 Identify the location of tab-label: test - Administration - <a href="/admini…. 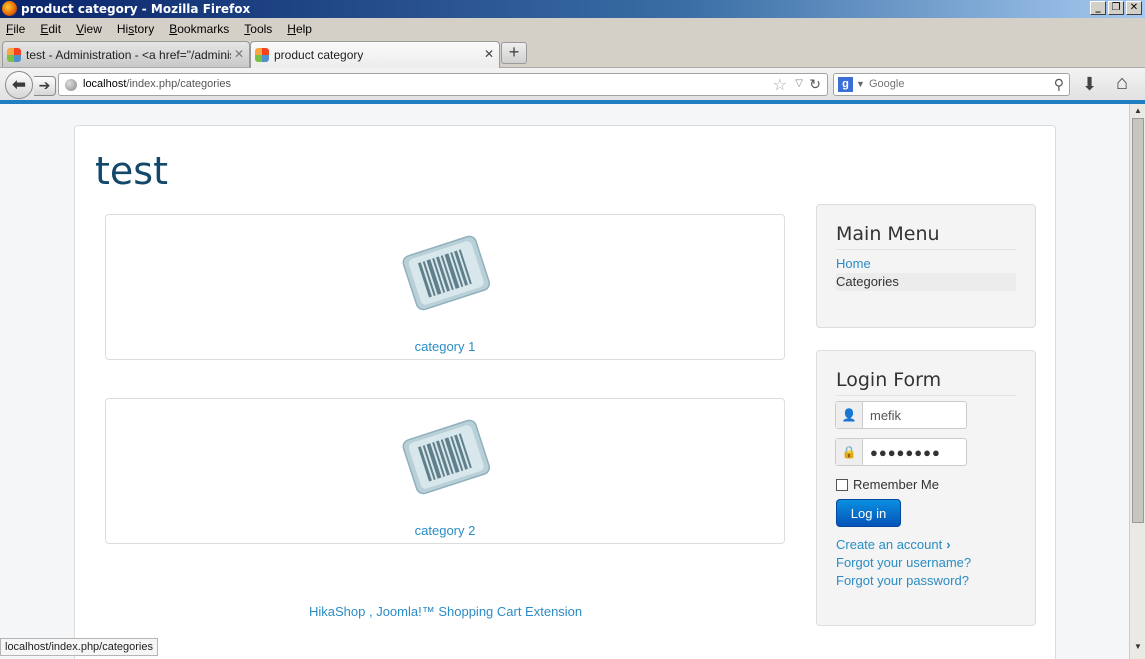
(128, 54).